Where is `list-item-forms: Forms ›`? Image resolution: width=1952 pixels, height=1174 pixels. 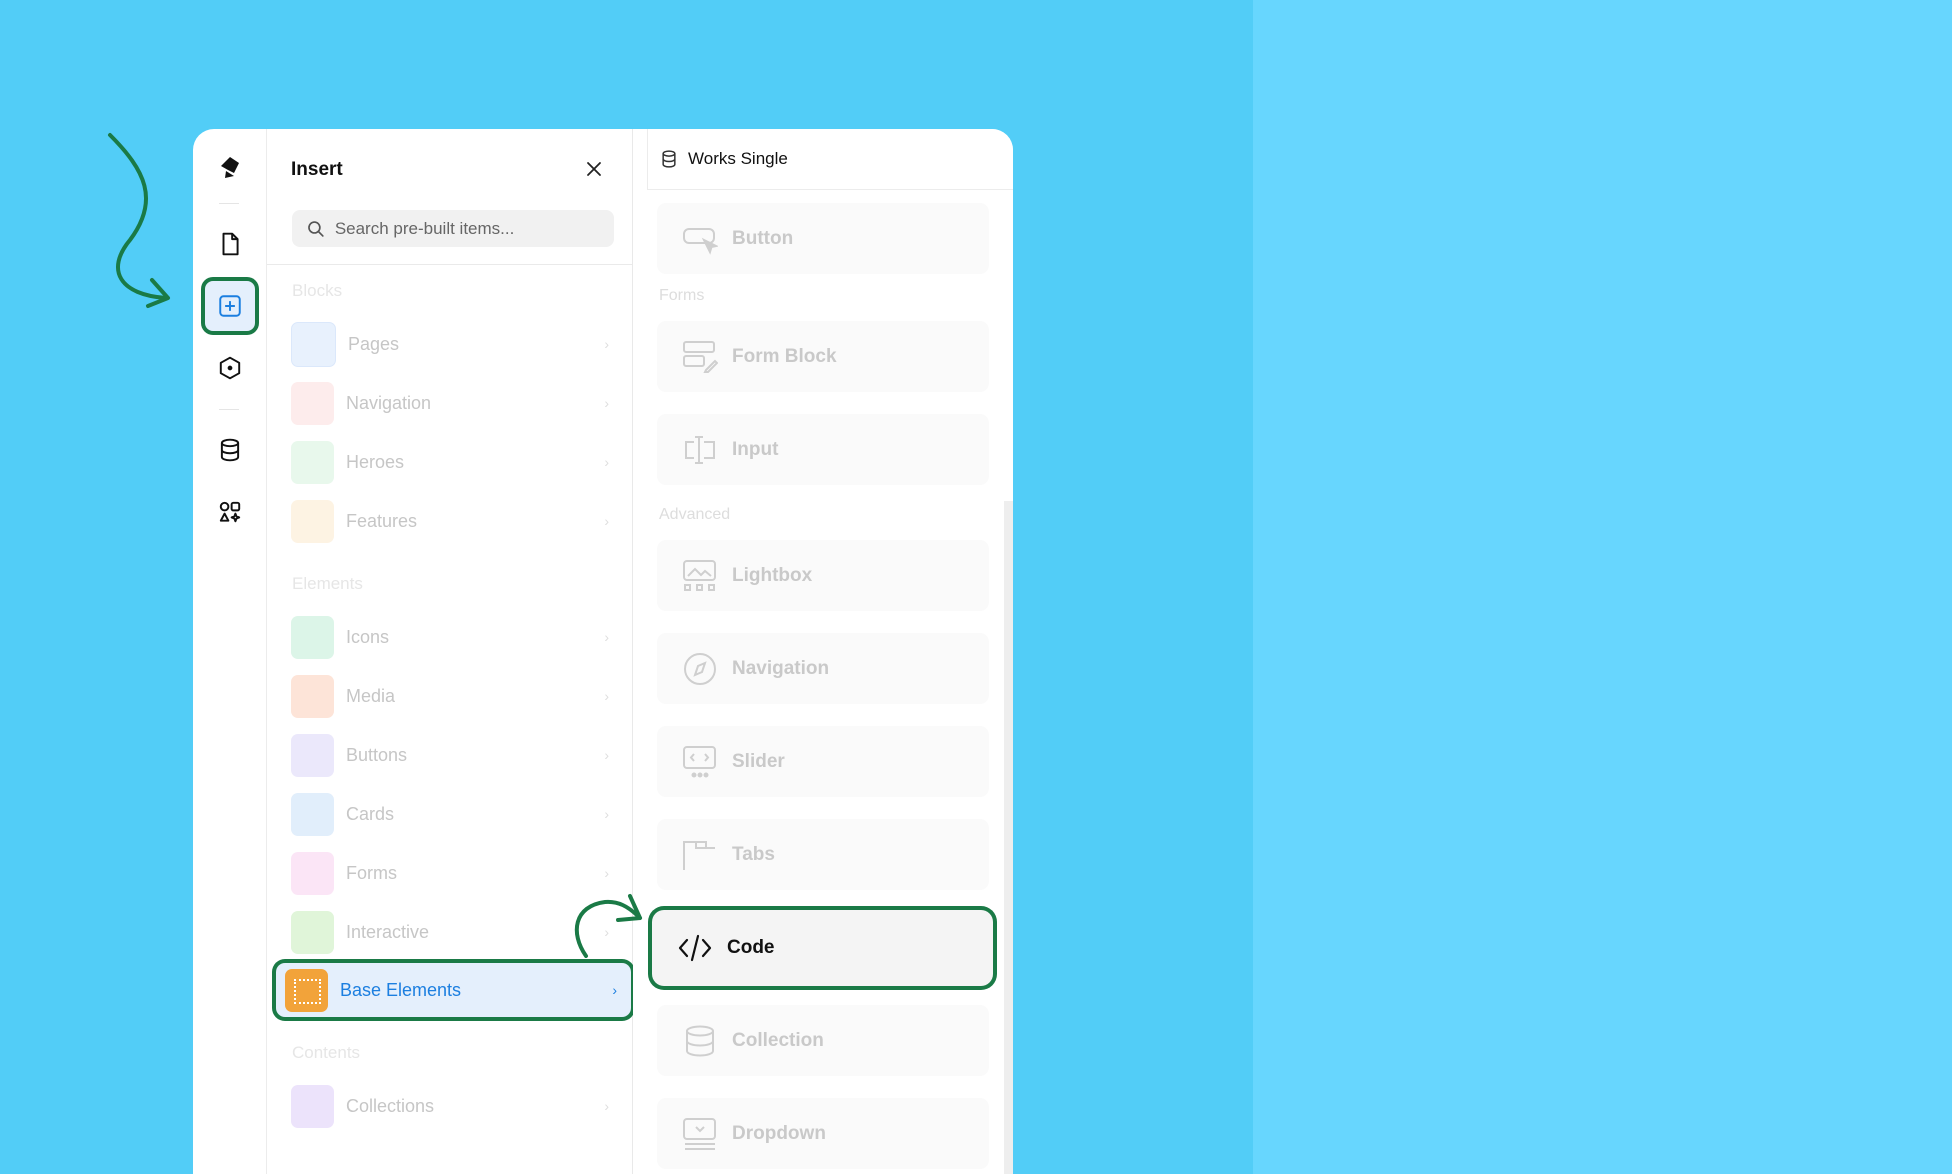
list-item-forms: Forms › is located at coordinates (451, 873).